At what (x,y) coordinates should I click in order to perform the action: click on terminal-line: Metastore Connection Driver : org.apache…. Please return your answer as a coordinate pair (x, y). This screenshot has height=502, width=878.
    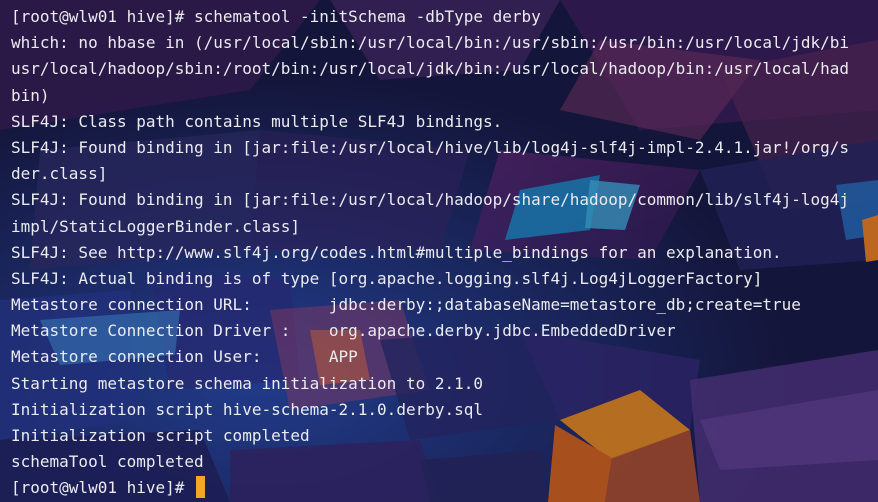
    Looking at the image, I should click on (343, 331).